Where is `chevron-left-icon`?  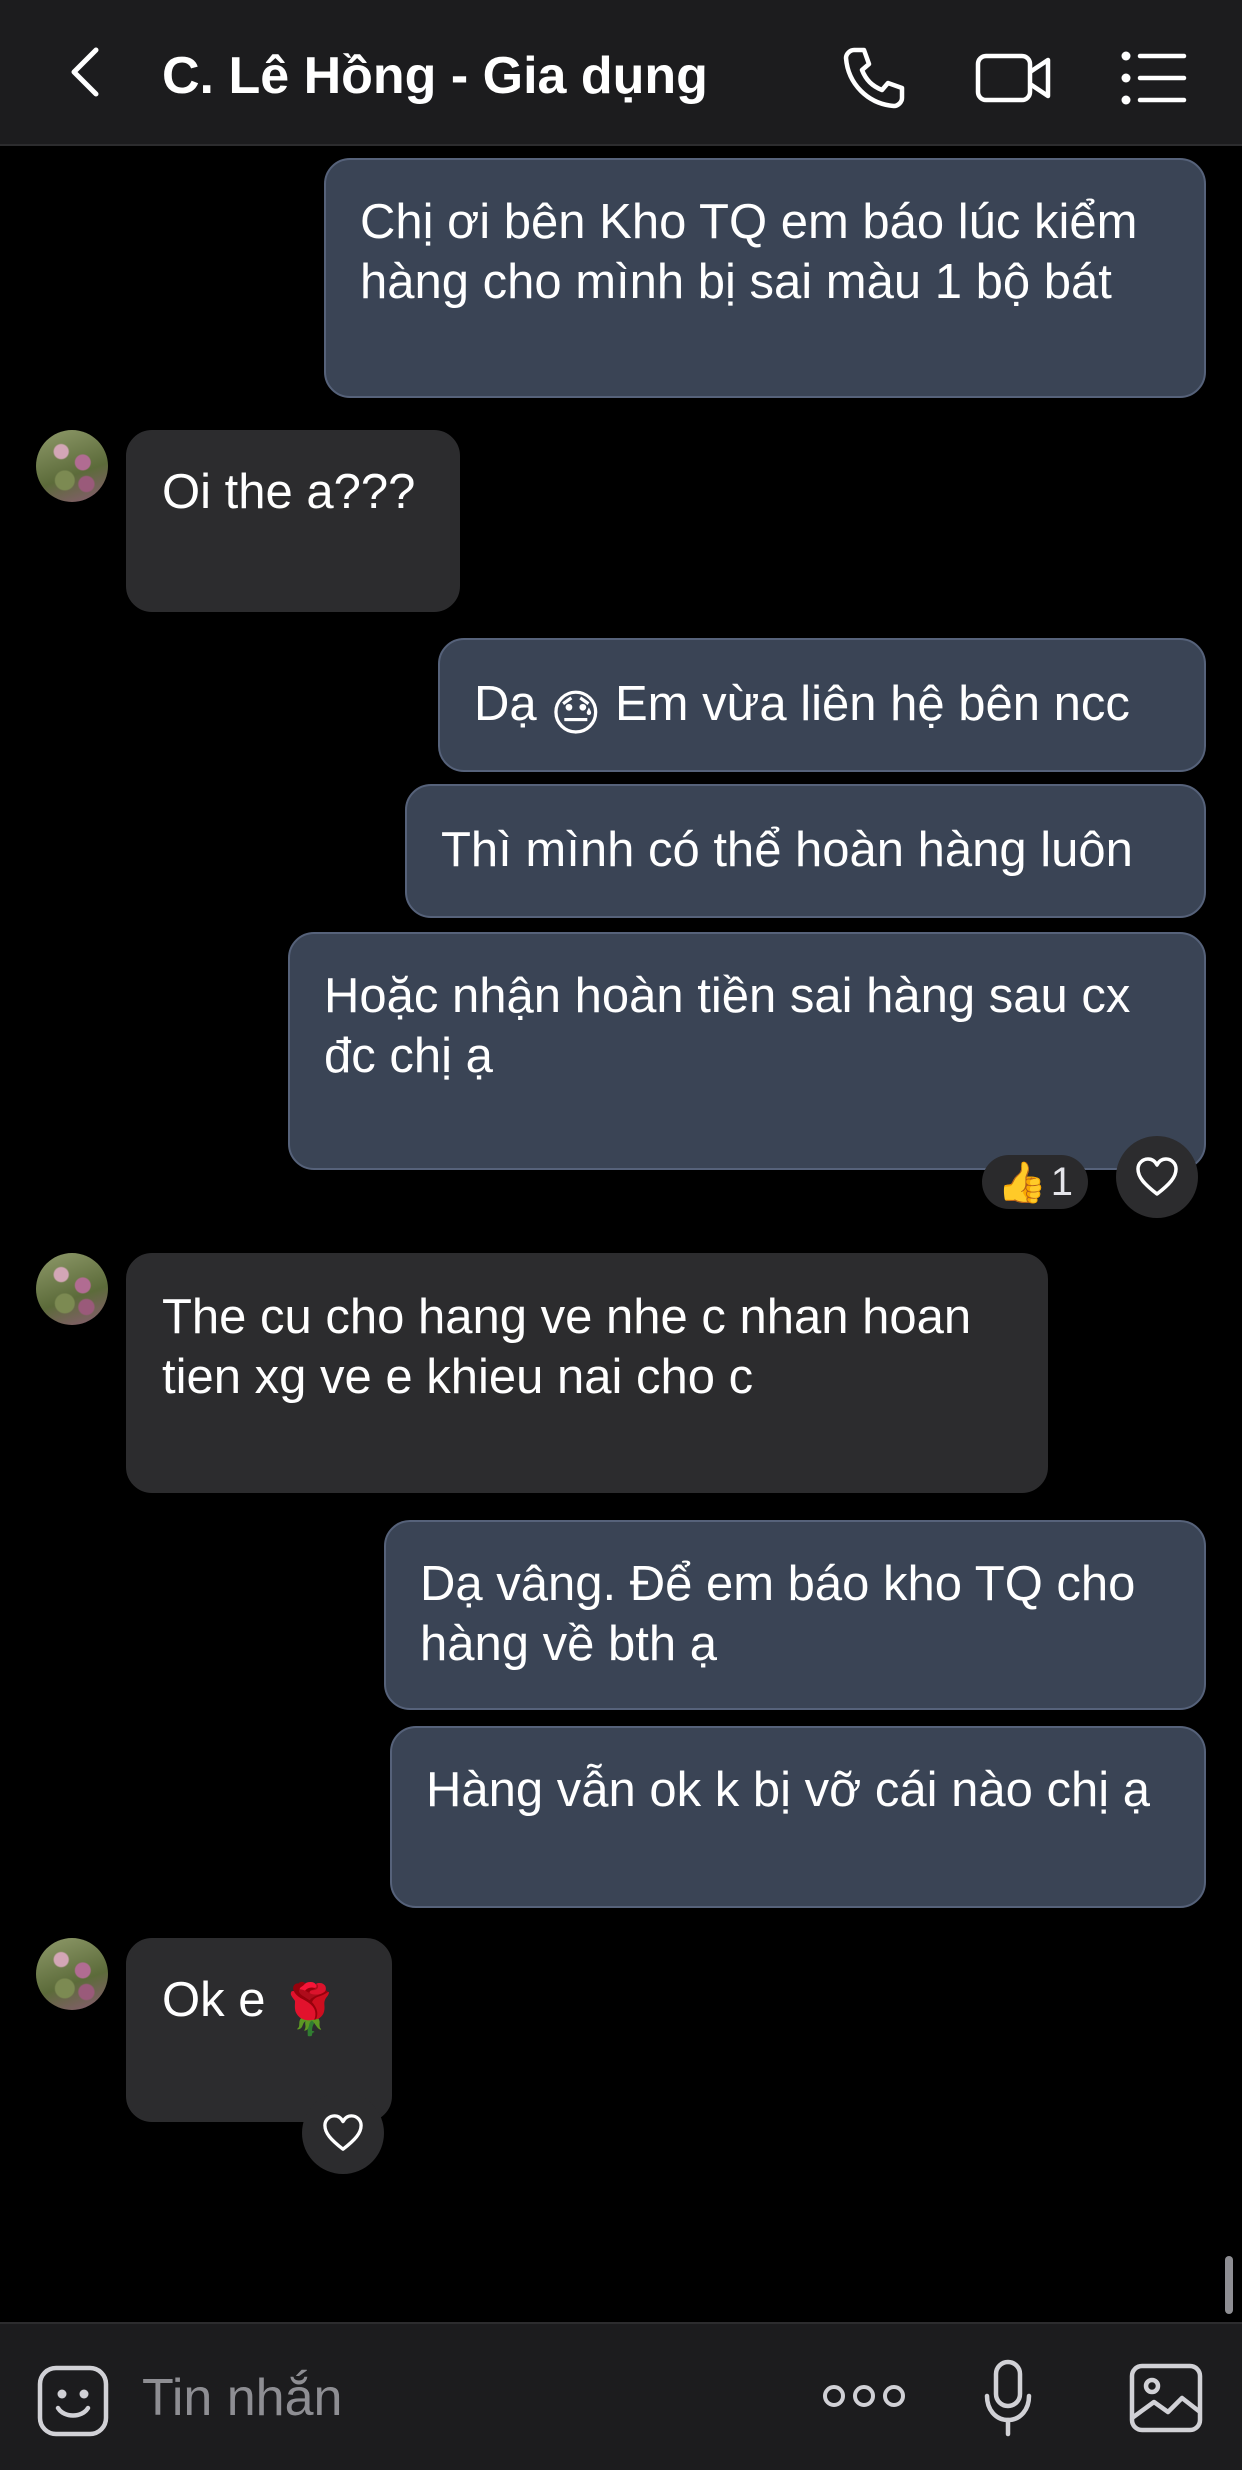
chevron-left-icon is located at coordinates (85, 72).